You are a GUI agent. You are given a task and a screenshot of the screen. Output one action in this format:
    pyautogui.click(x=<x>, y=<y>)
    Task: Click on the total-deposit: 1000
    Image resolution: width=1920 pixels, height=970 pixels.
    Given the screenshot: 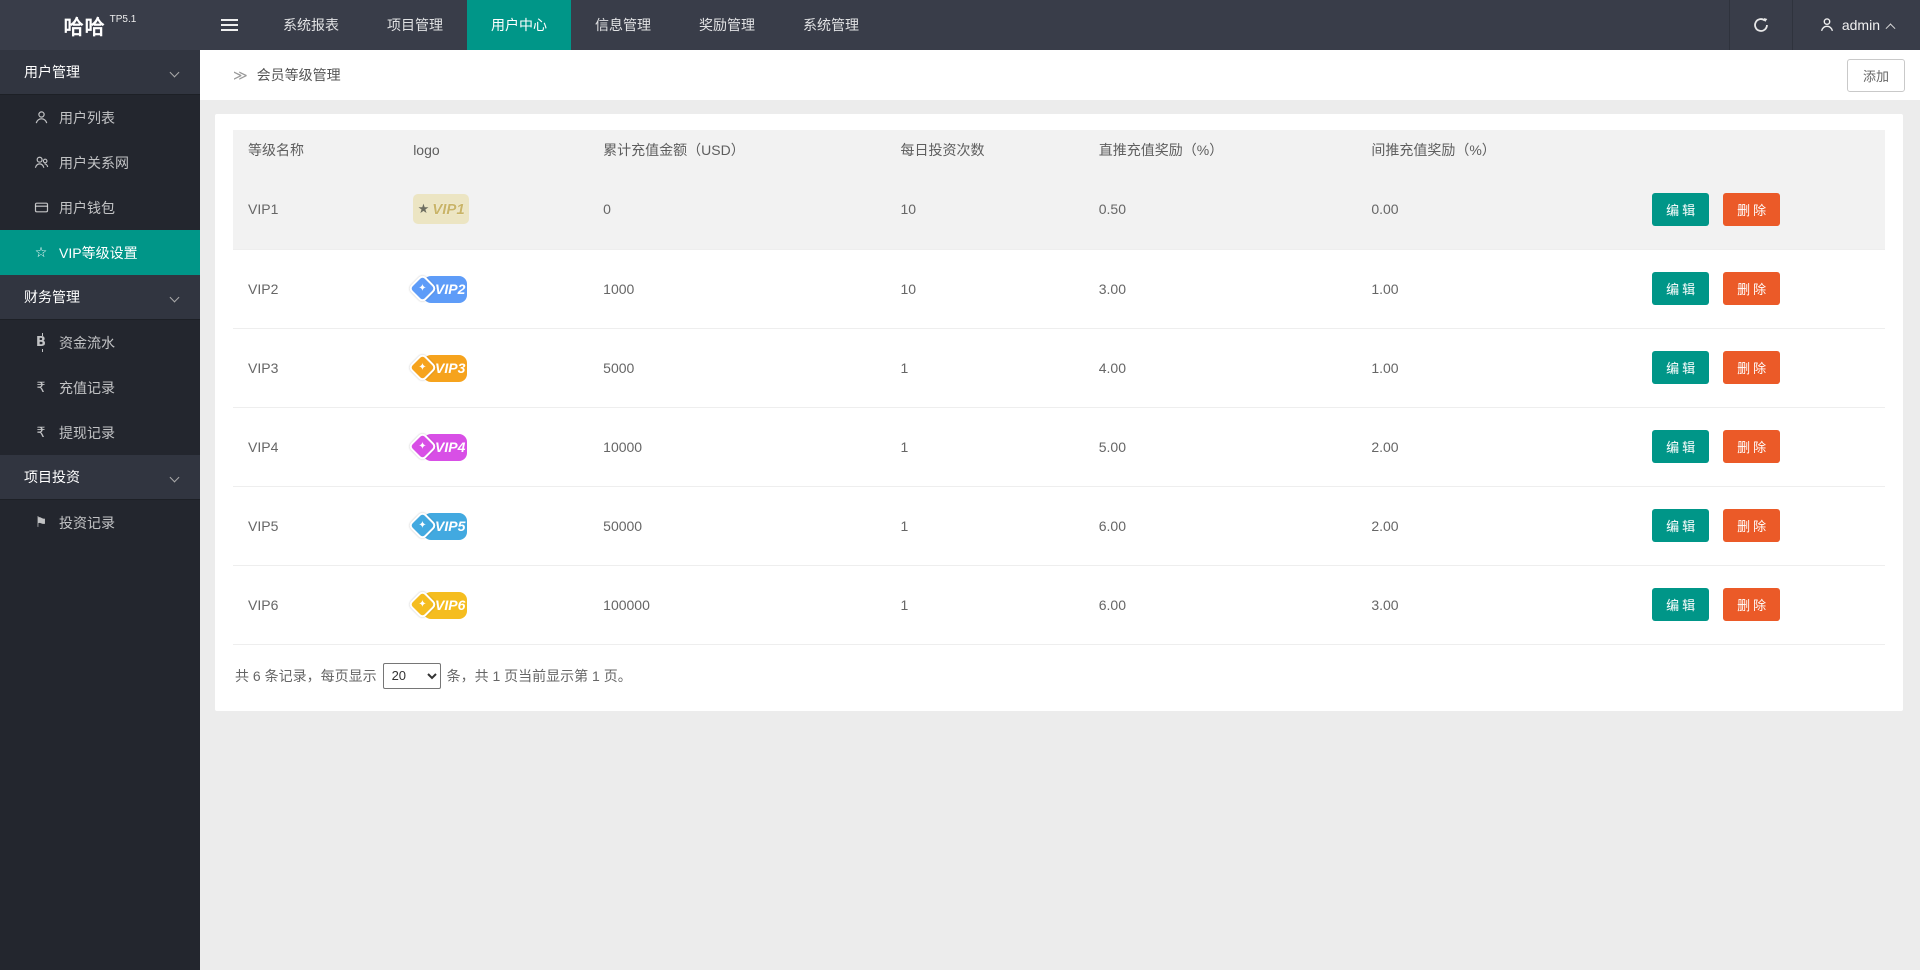 What is the action you would take?
    pyautogui.click(x=737, y=289)
    